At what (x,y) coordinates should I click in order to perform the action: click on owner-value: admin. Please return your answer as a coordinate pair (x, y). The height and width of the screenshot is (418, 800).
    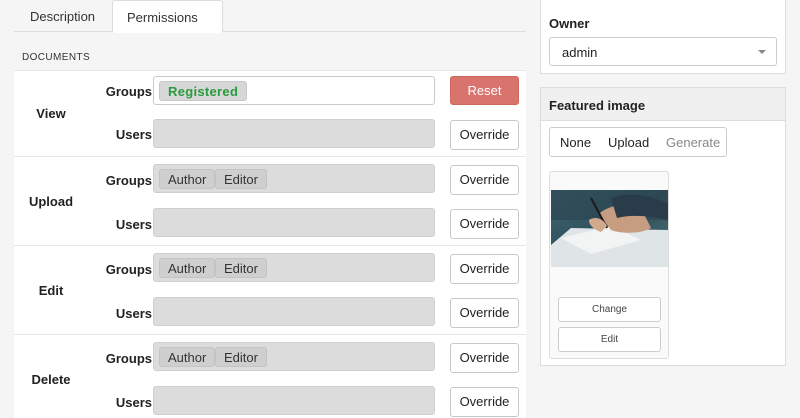
    Looking at the image, I should click on (580, 52).